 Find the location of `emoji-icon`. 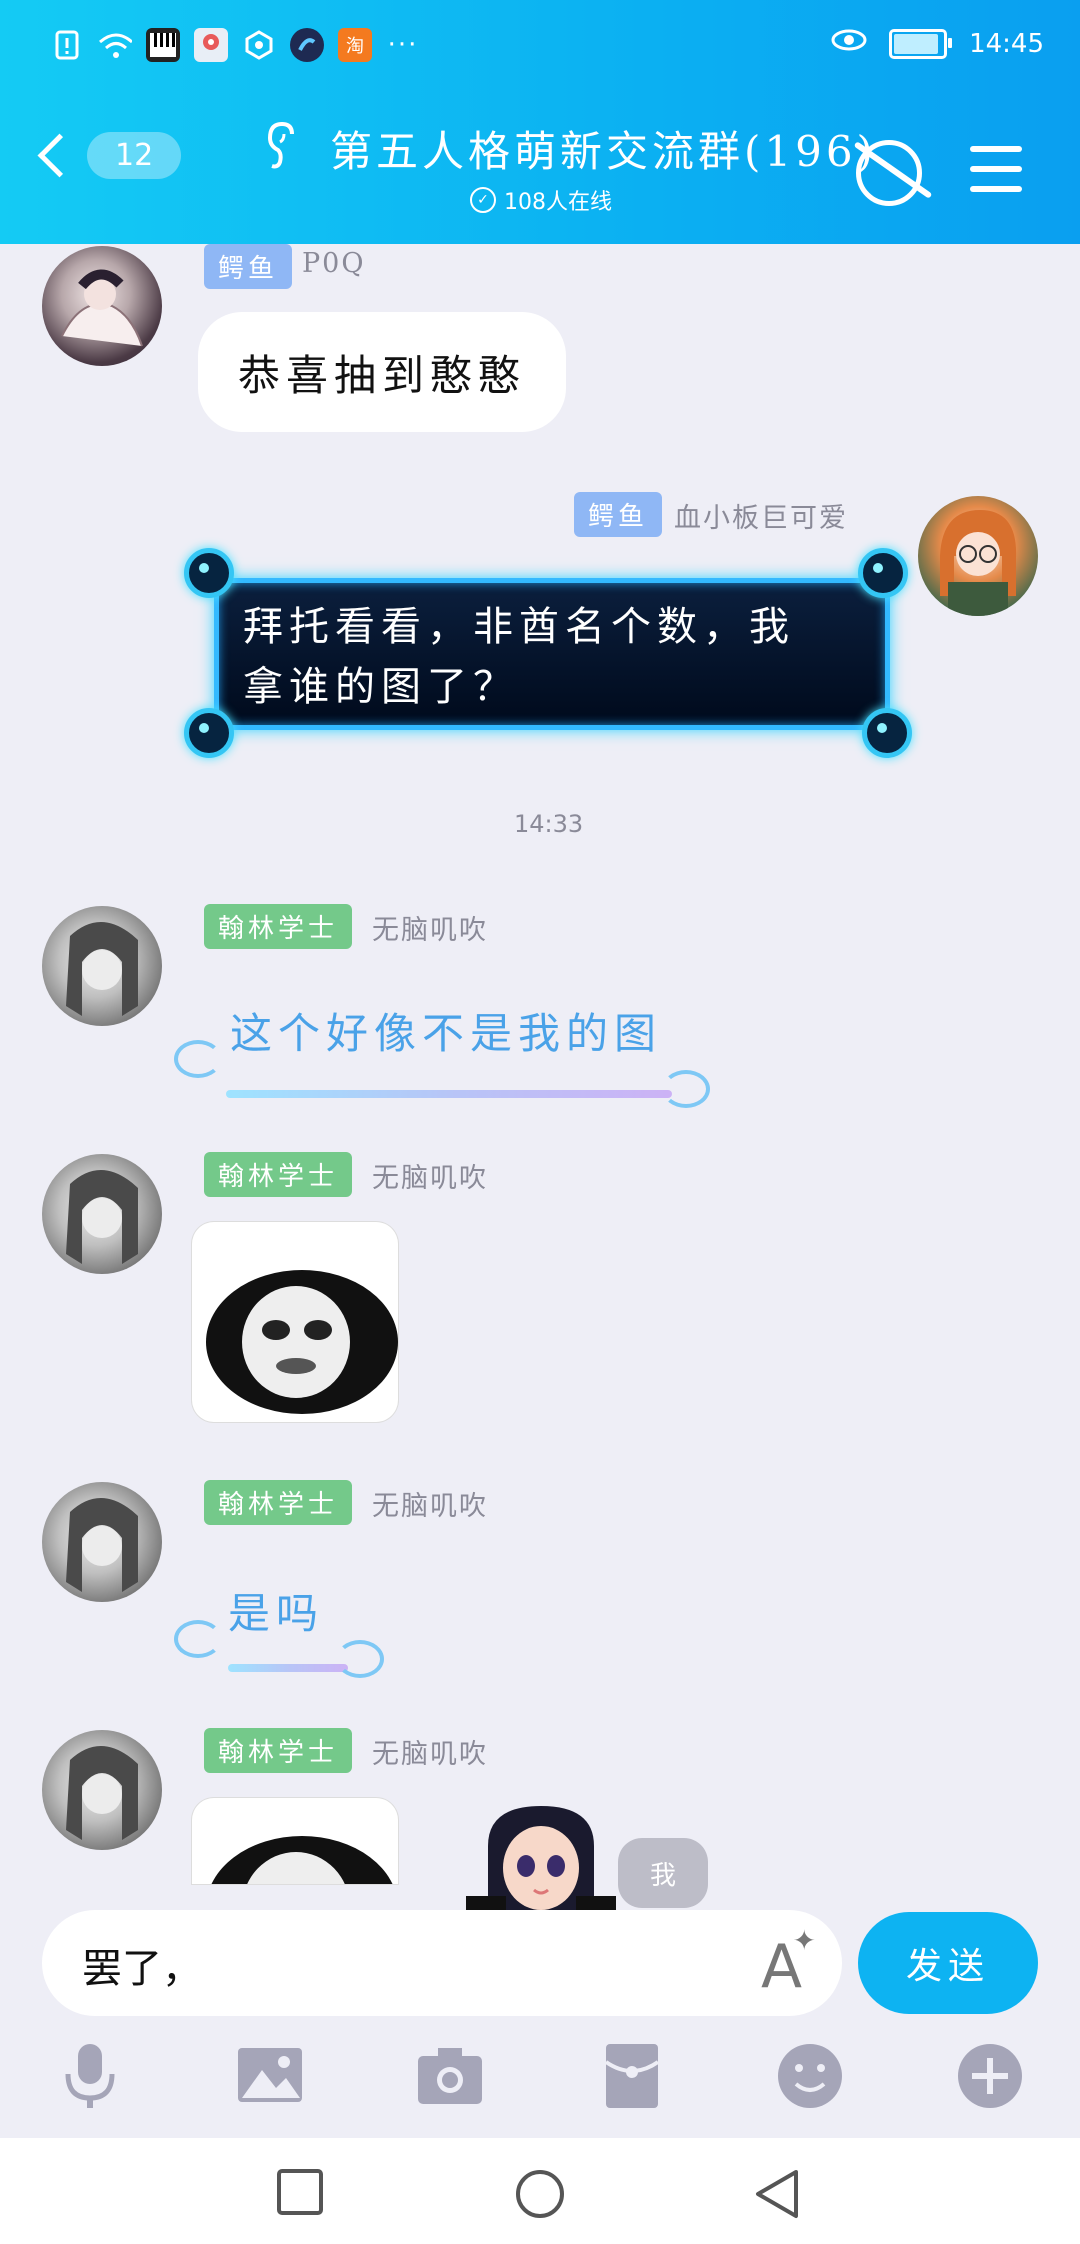

emoji-icon is located at coordinates (810, 2076).